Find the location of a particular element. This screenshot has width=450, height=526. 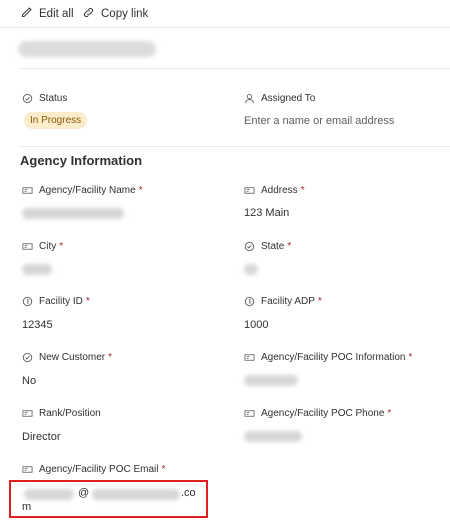

state-label: State * is located at coordinates (267, 246).